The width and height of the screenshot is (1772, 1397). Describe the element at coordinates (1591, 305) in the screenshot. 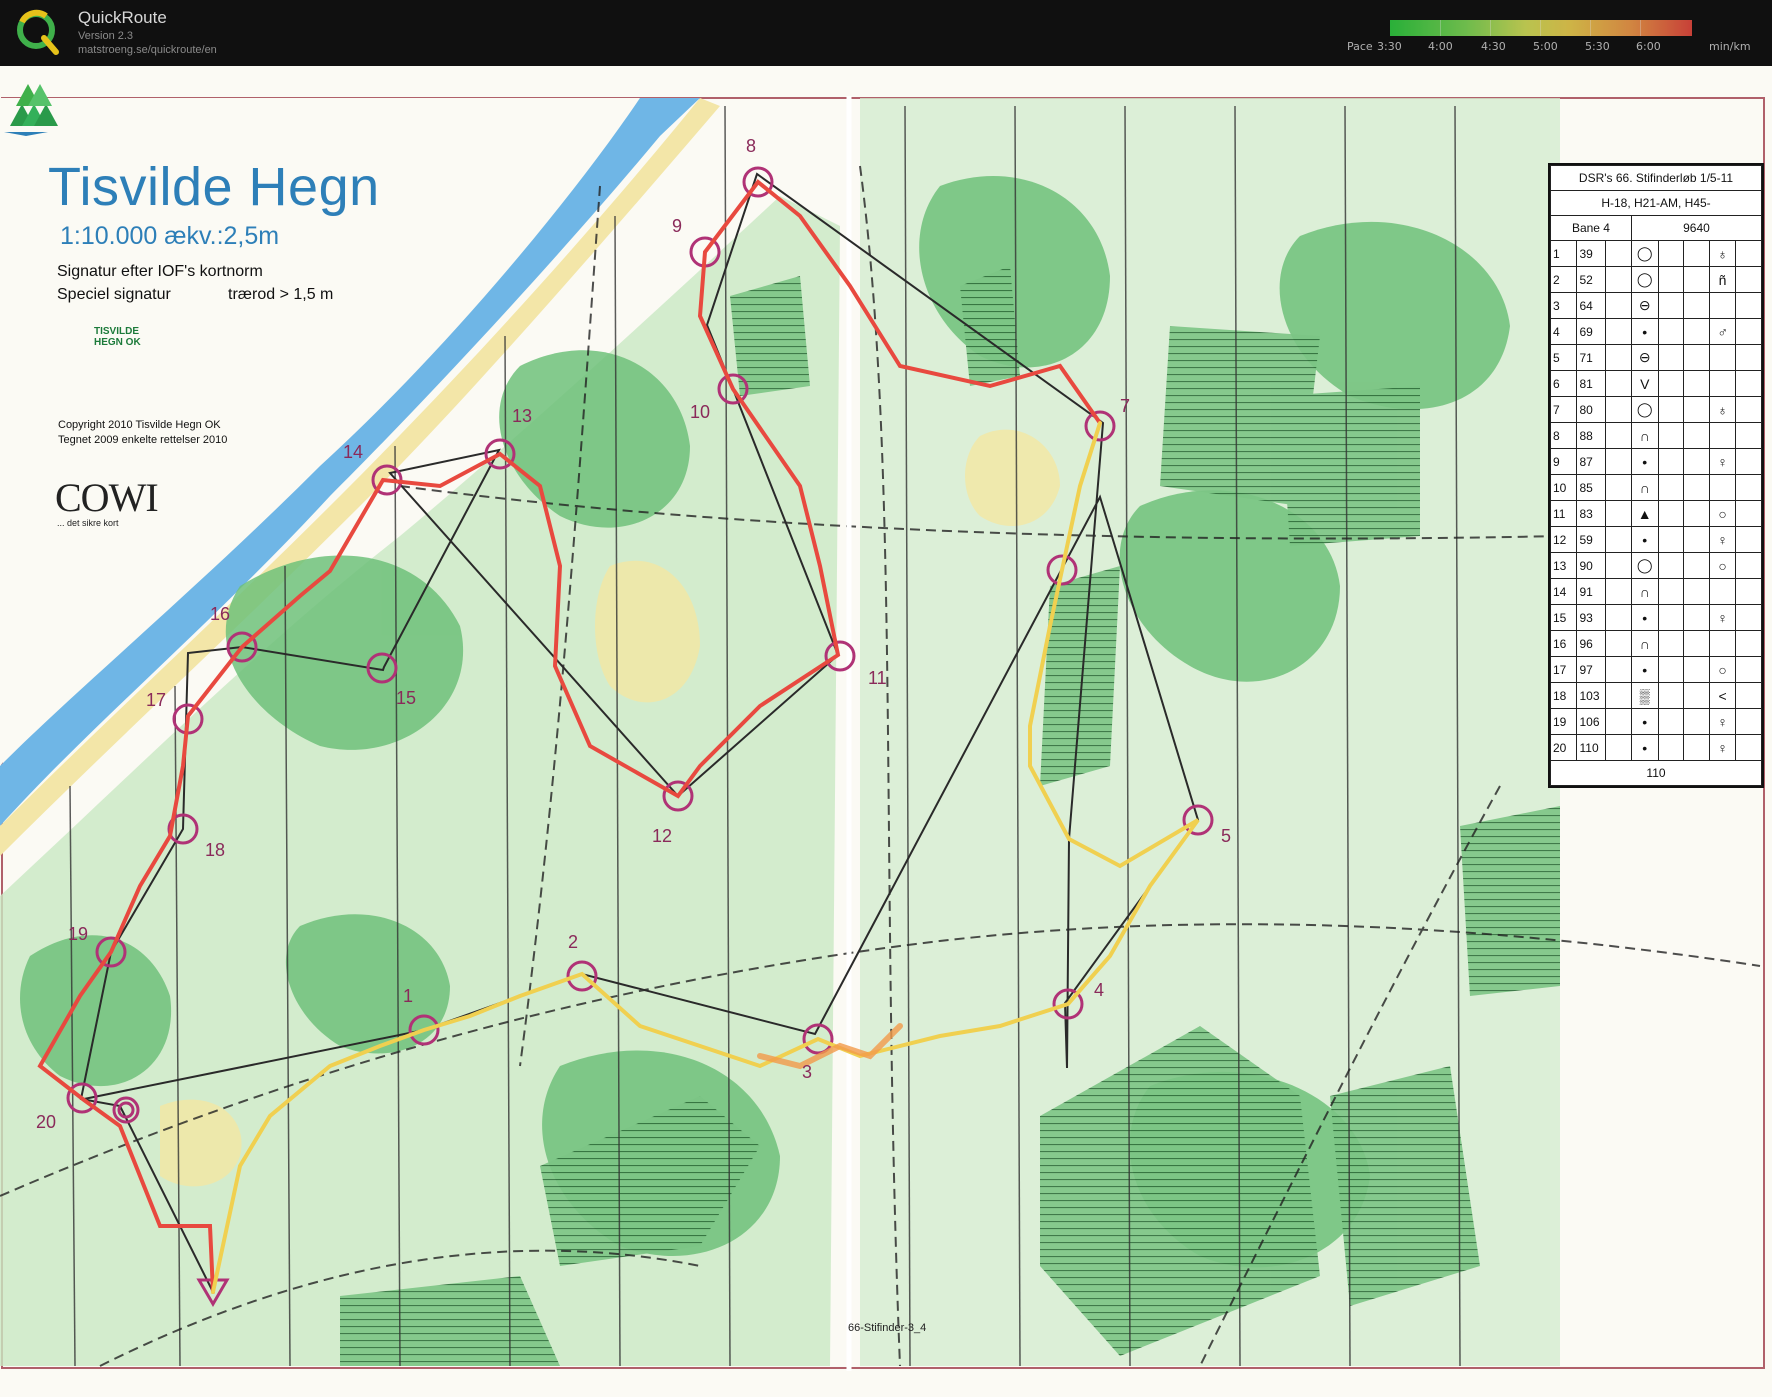

I see `control-code: 64` at that location.